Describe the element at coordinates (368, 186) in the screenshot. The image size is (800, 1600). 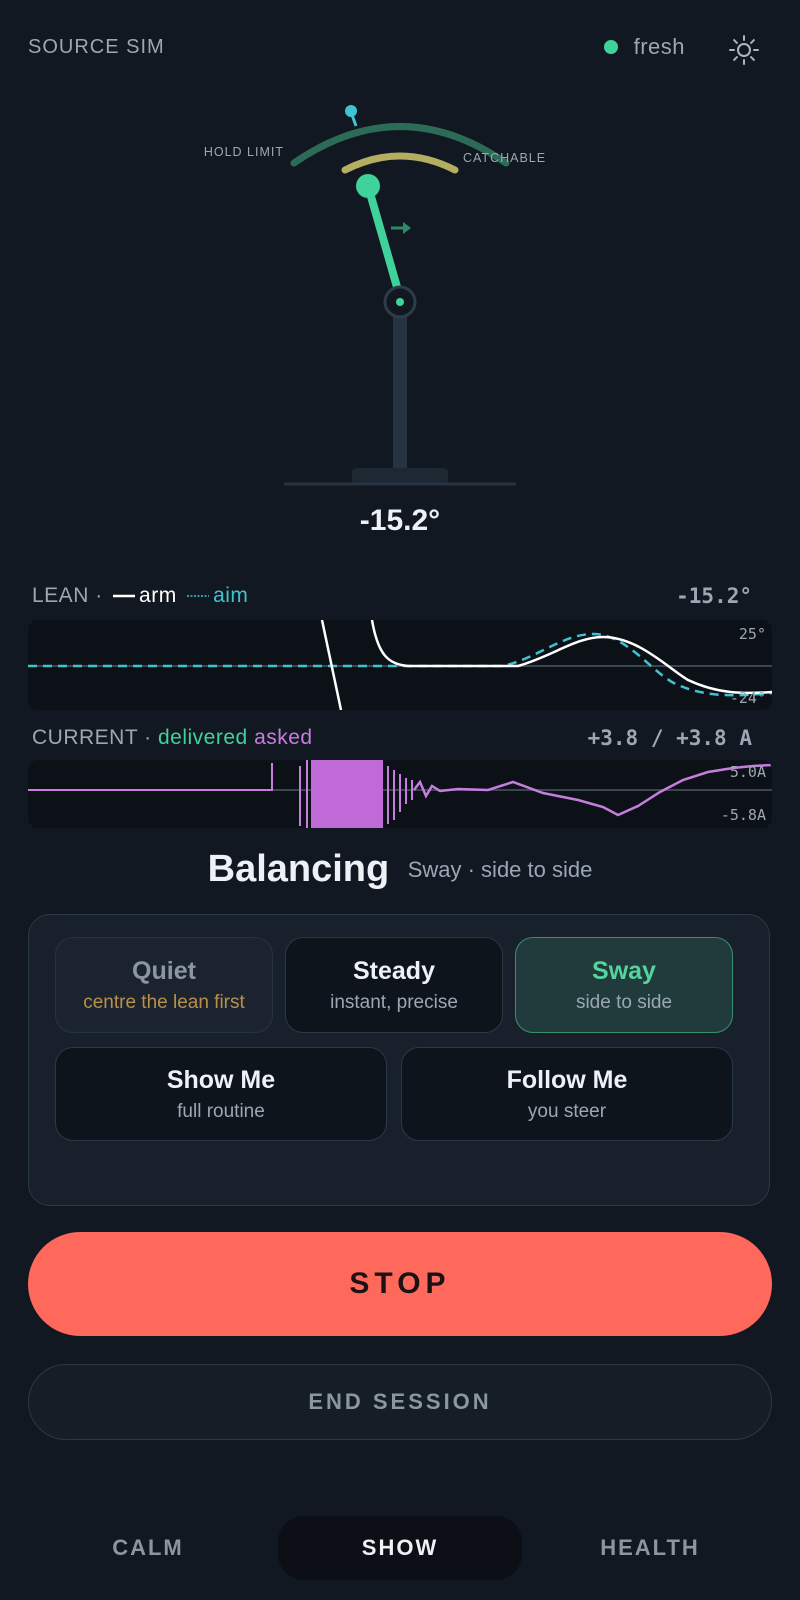
I see `pendulum-bob` at that location.